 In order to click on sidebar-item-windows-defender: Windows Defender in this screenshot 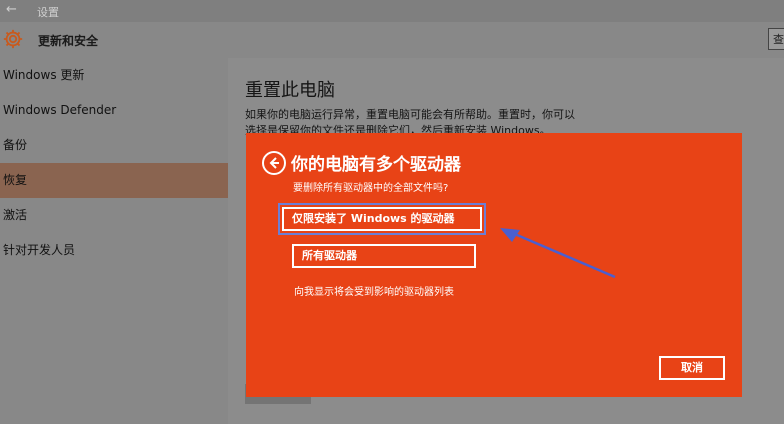, I will do `click(114, 110)`.